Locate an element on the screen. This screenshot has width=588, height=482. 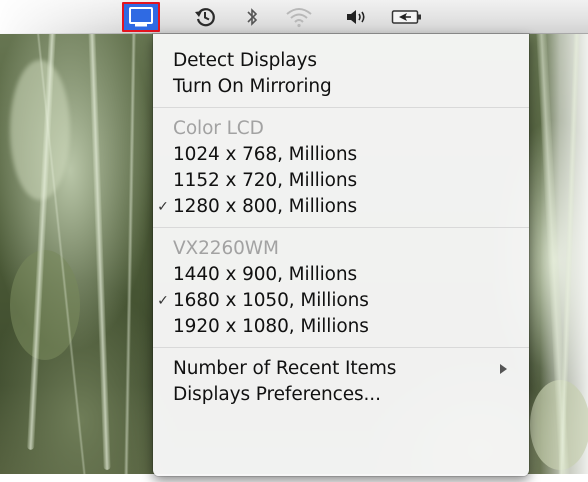
menu-item-label: 1152 x 720, Millions is located at coordinates (265, 180).